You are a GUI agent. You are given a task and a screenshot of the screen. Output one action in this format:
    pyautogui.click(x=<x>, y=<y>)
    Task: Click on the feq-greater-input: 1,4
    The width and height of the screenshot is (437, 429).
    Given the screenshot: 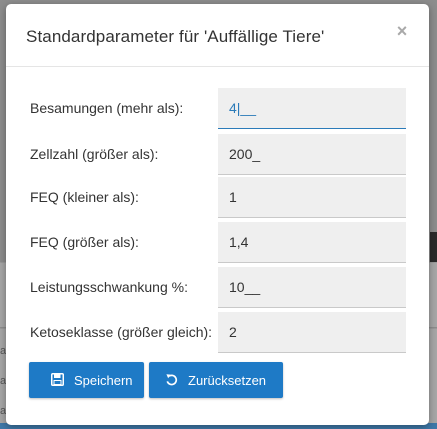 What is the action you would take?
    pyautogui.click(x=312, y=242)
    